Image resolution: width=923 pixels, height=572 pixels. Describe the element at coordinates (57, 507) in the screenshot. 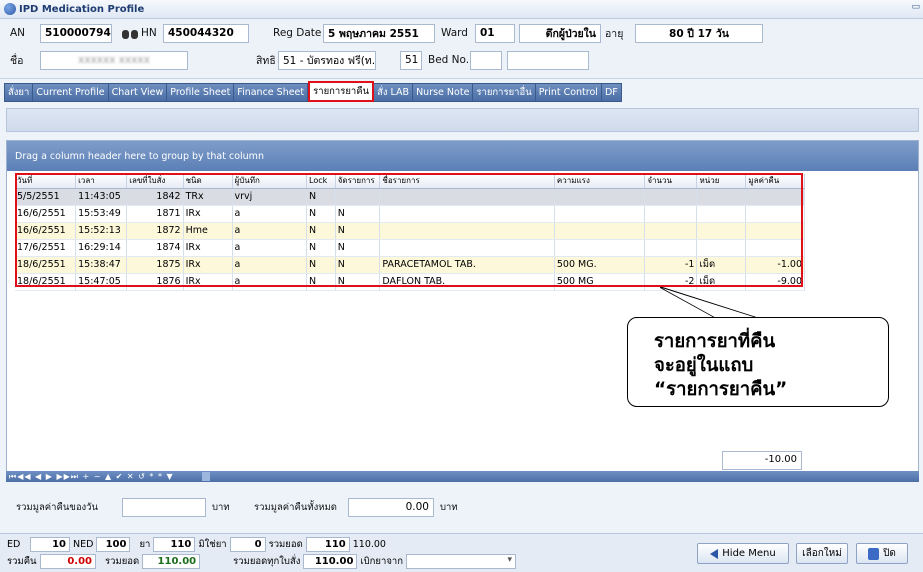

I see `day-total-label: รวมมูลค่าคืนของวัน` at that location.